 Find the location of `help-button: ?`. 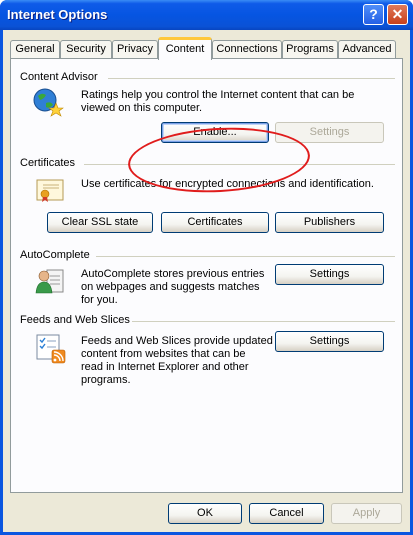

help-button: ? is located at coordinates (373, 14).